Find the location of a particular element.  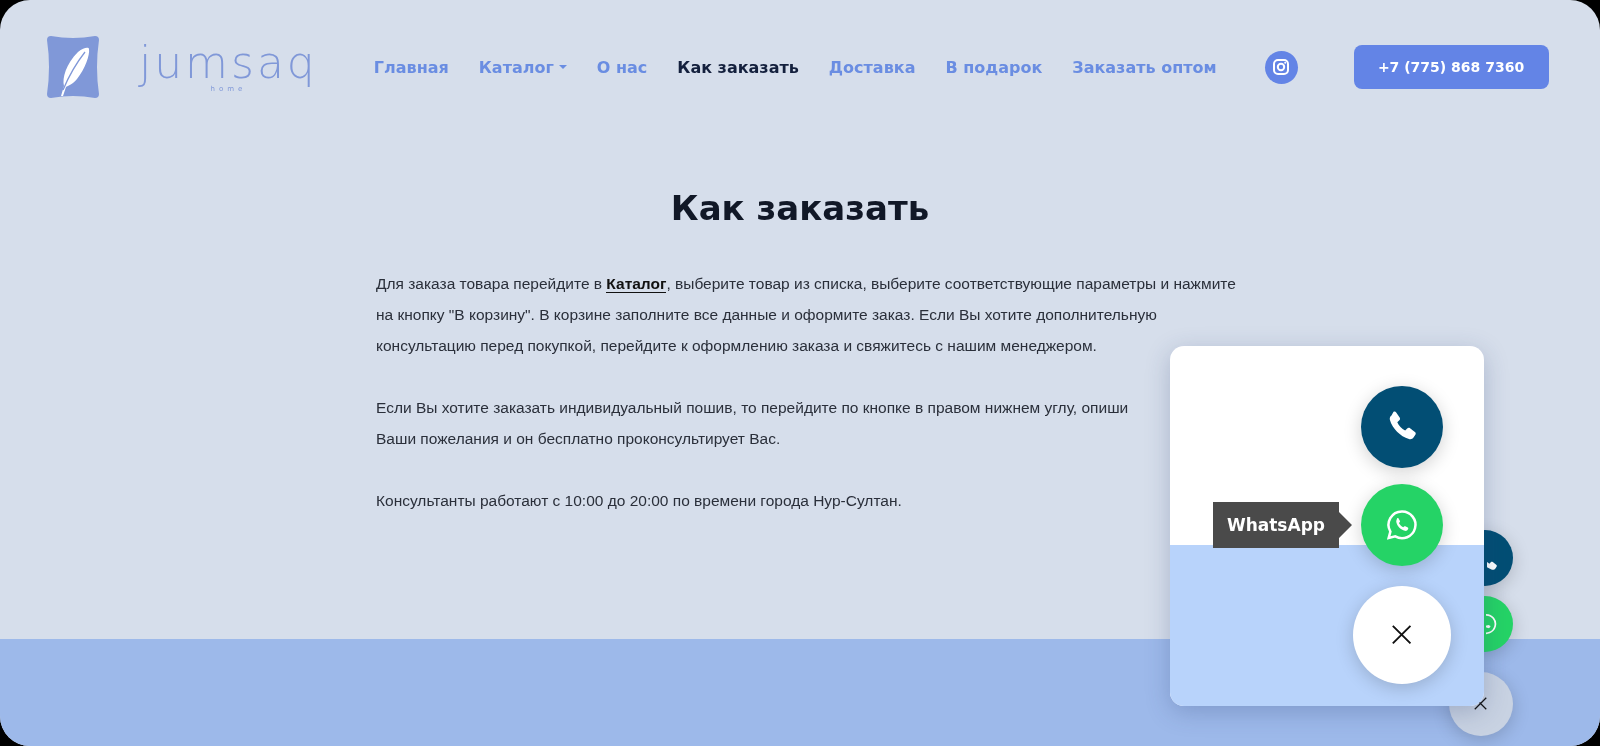

page-title: Как заказать is located at coordinates (800, 208).